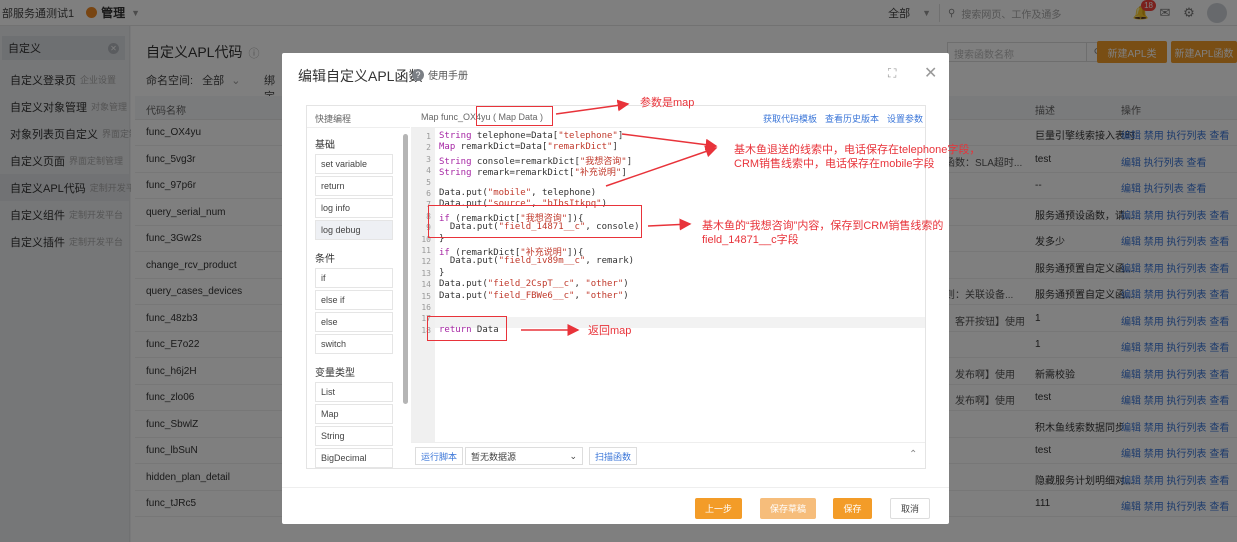  Describe the element at coordinates (428, 171) in the screenshot. I see `line-number: 4` at that location.